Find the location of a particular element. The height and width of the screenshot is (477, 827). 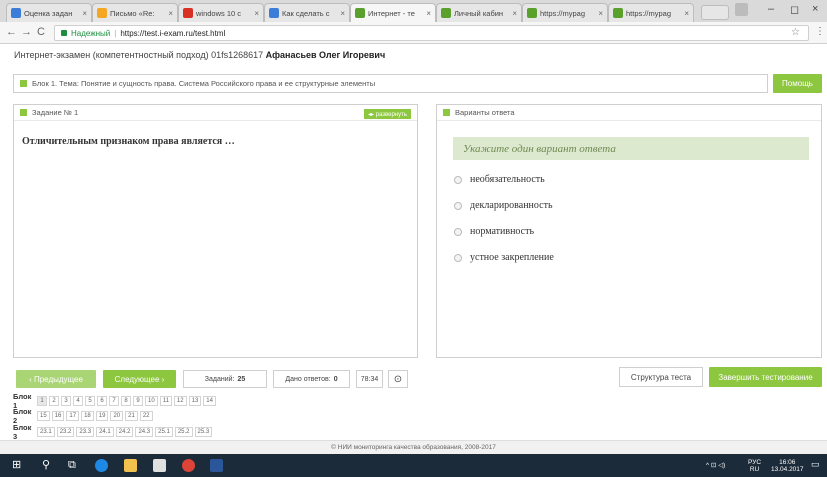

answer-option-2: декларированность is located at coordinates (503, 205).